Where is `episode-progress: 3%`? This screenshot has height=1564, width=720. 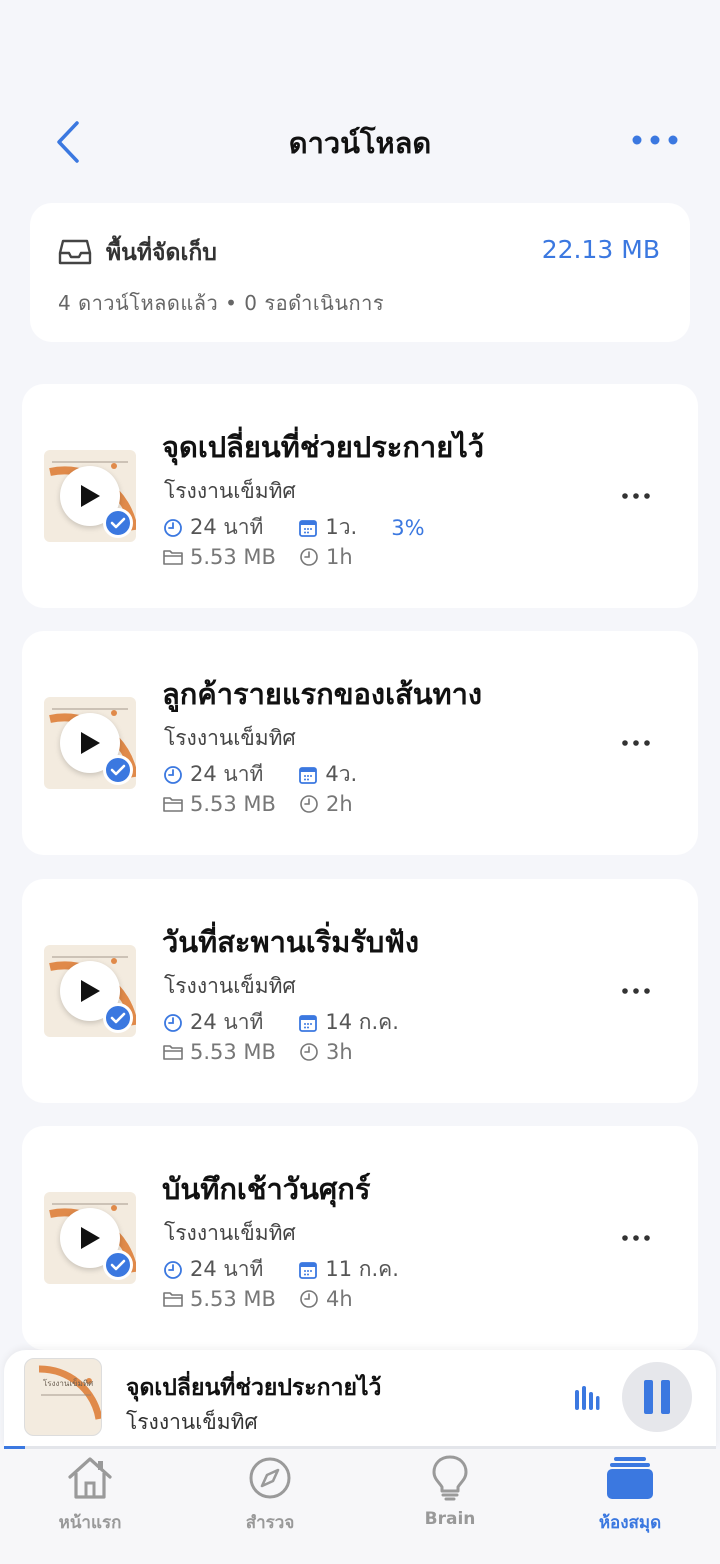
episode-progress: 3% is located at coordinates (408, 527).